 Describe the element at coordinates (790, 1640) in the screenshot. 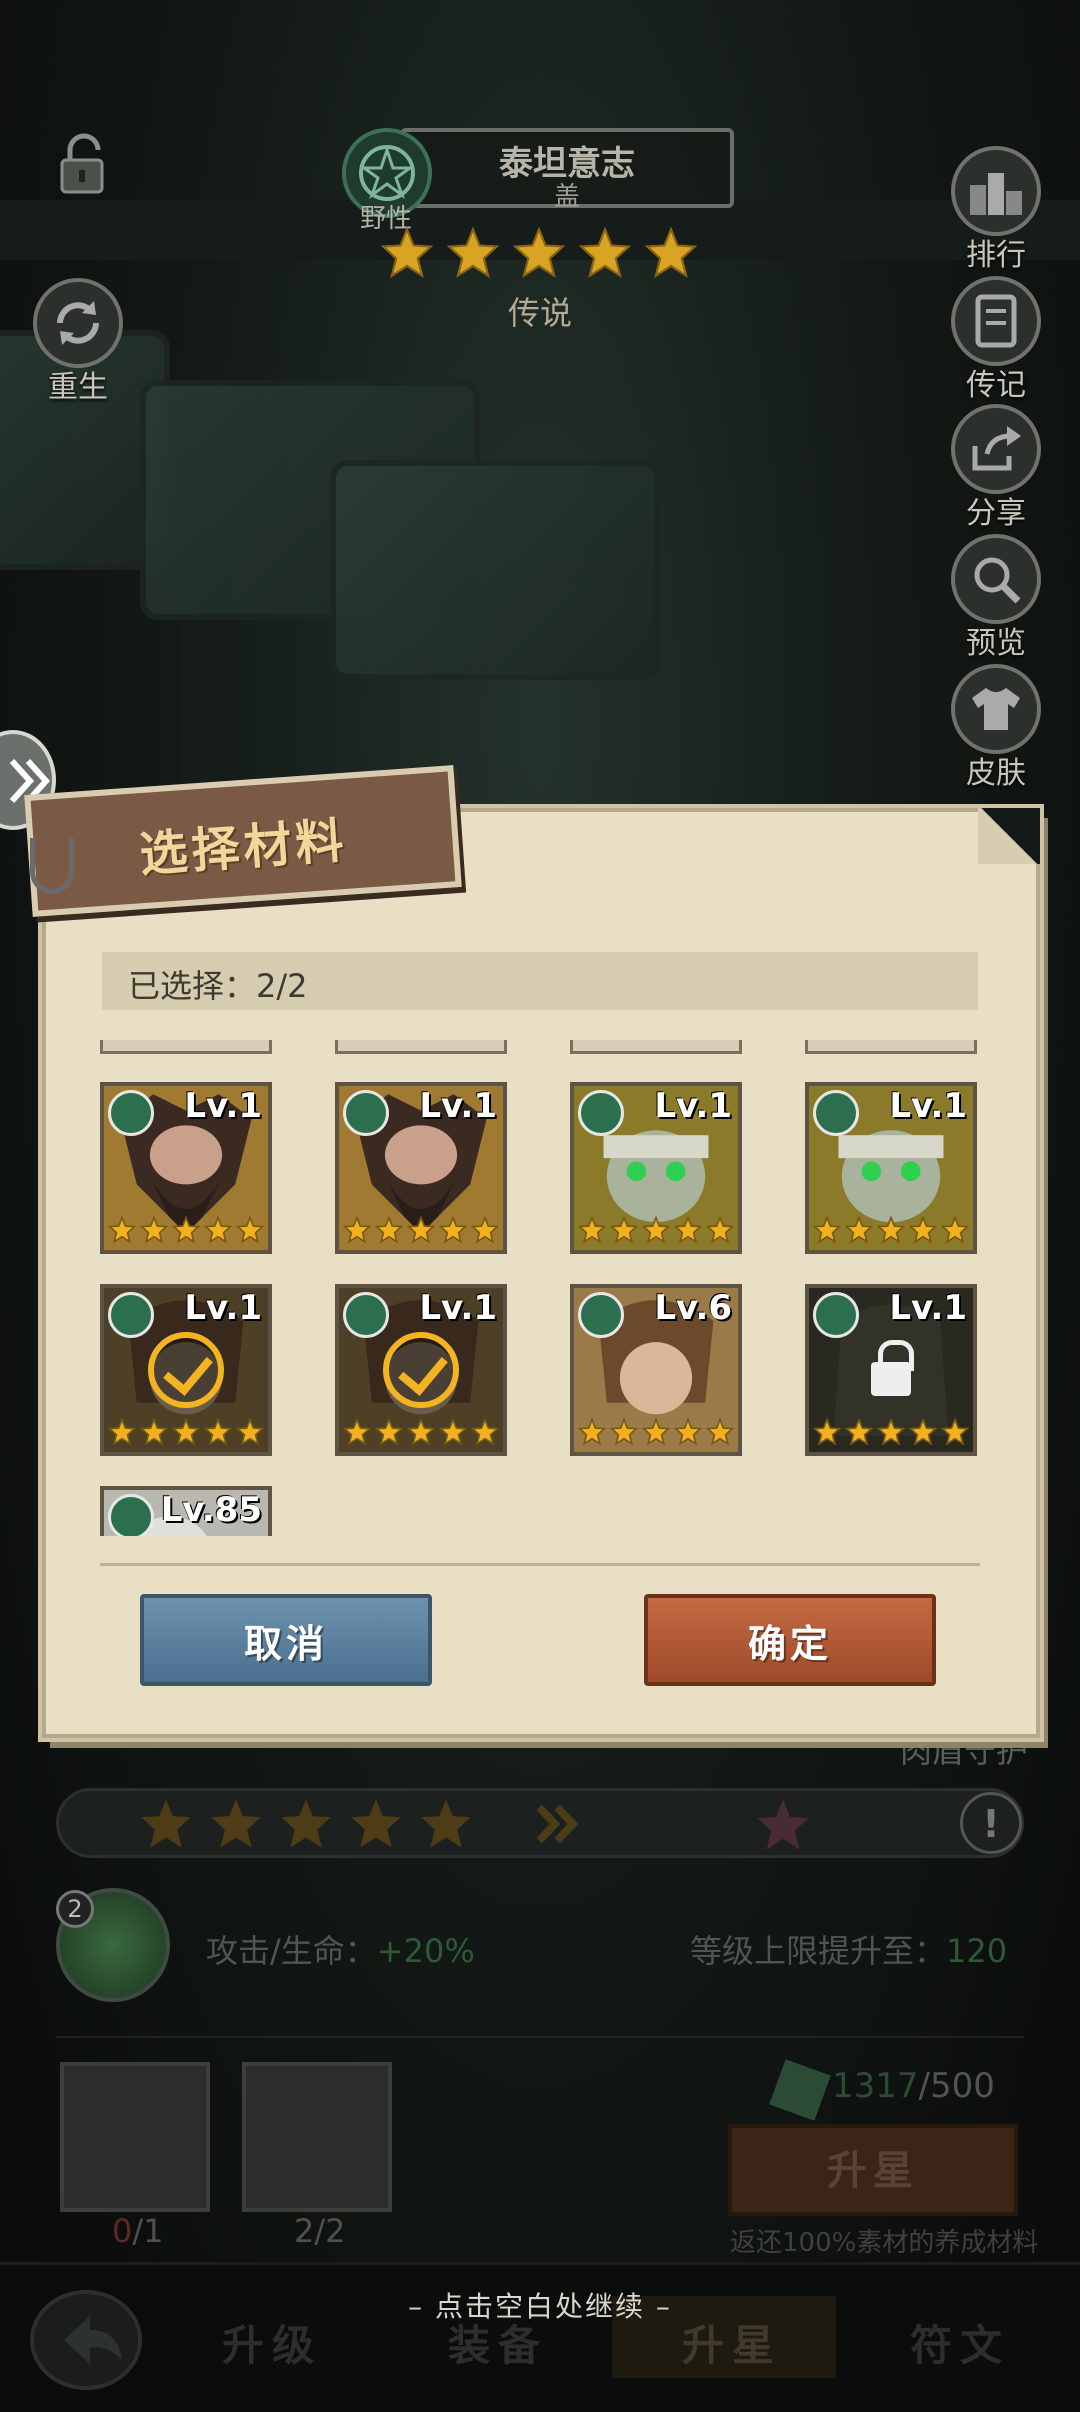

I see `confirm-button: 确定` at that location.